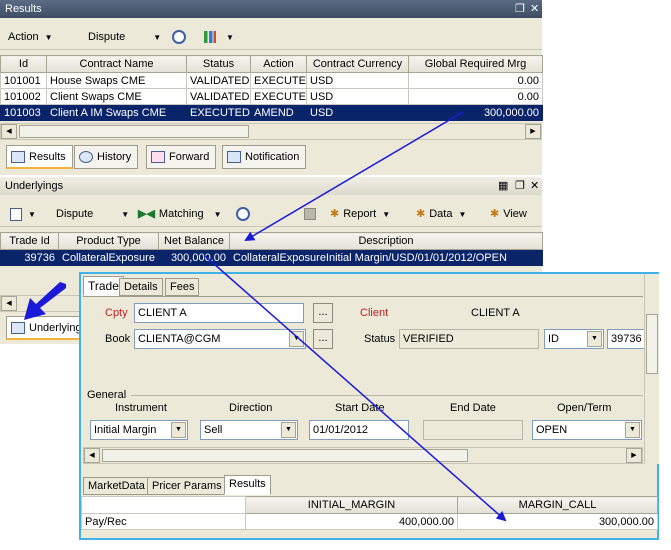 This screenshot has width=671, height=550. Describe the element at coordinates (116, 112) in the screenshot. I see `cell-contract-name: Client A IM Swaps CME` at that location.